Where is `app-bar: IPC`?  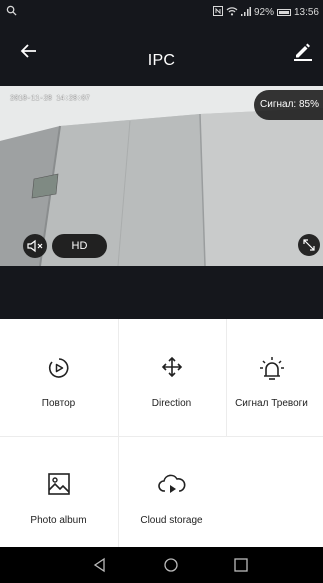 app-bar: IPC is located at coordinates (161, 55).